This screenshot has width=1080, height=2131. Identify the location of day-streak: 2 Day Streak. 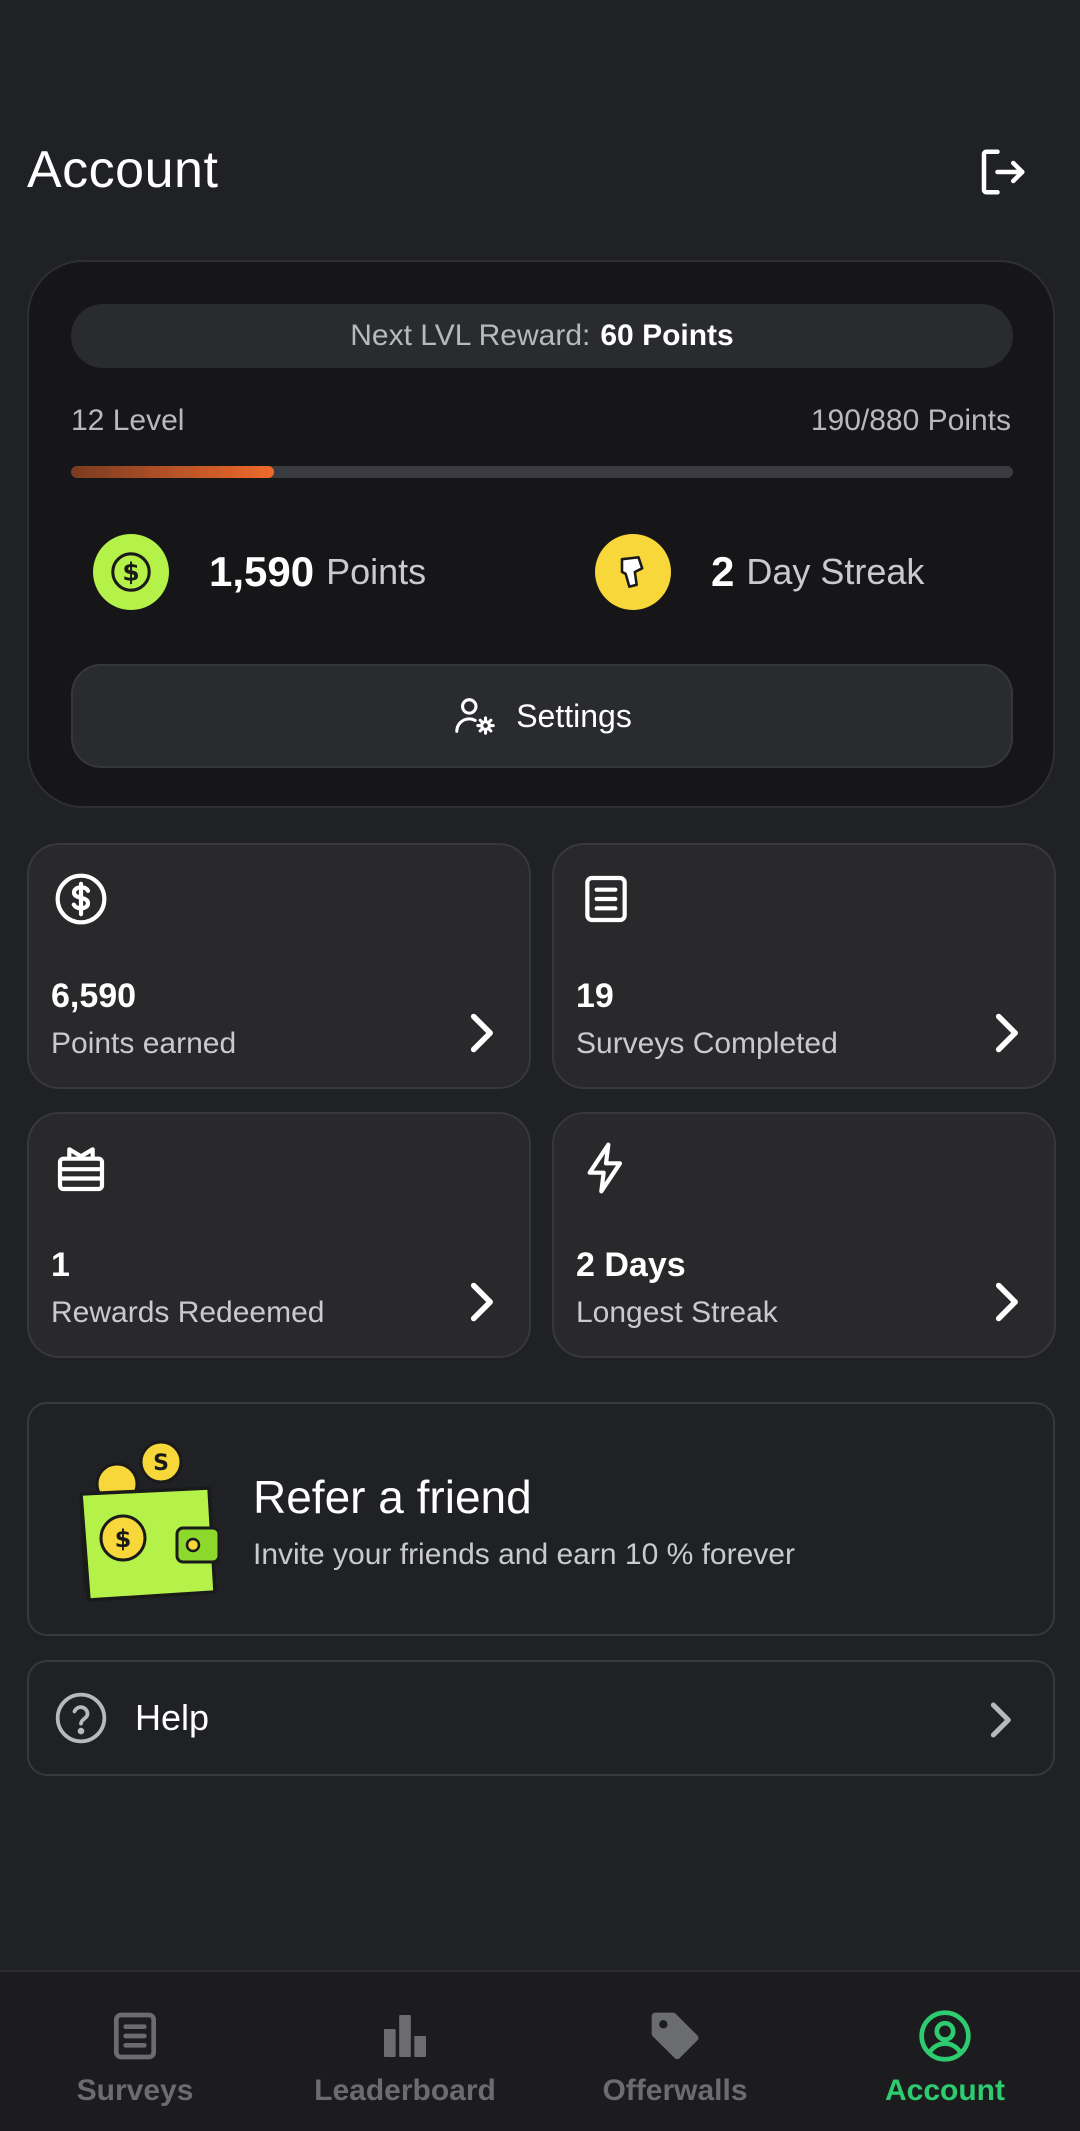
(759, 572).